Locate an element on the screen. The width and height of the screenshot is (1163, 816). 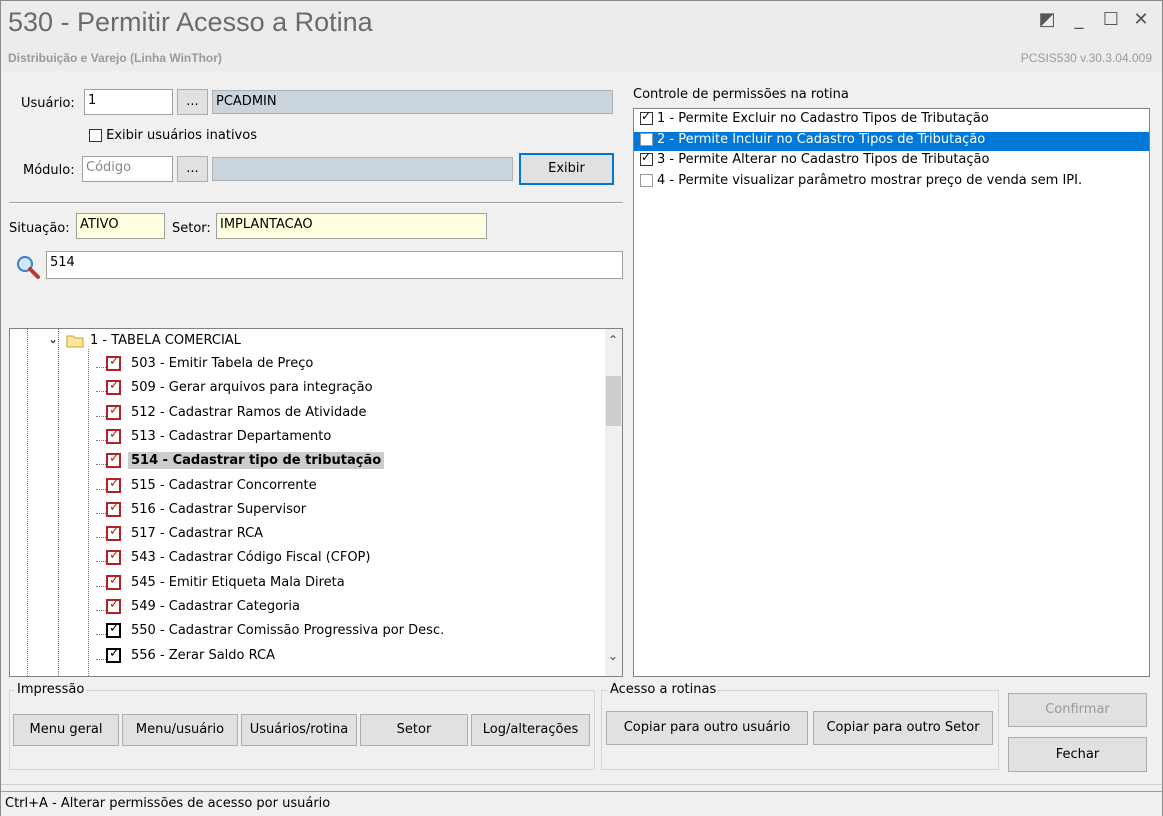
tree-item: 556 - Zerar Saldo RCA is located at coordinates (192, 658).